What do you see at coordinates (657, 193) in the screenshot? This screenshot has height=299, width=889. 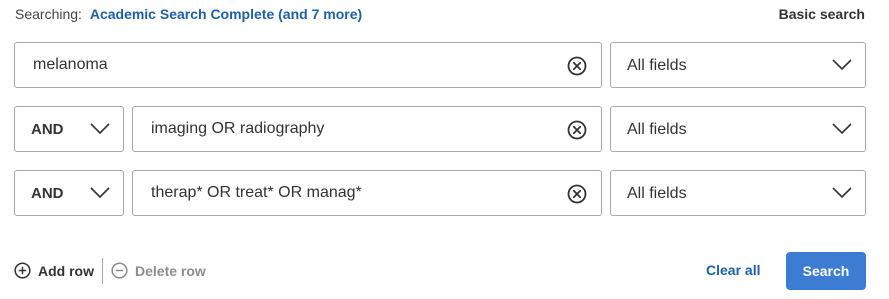 I see `field-select-value-3: All fields` at bounding box center [657, 193].